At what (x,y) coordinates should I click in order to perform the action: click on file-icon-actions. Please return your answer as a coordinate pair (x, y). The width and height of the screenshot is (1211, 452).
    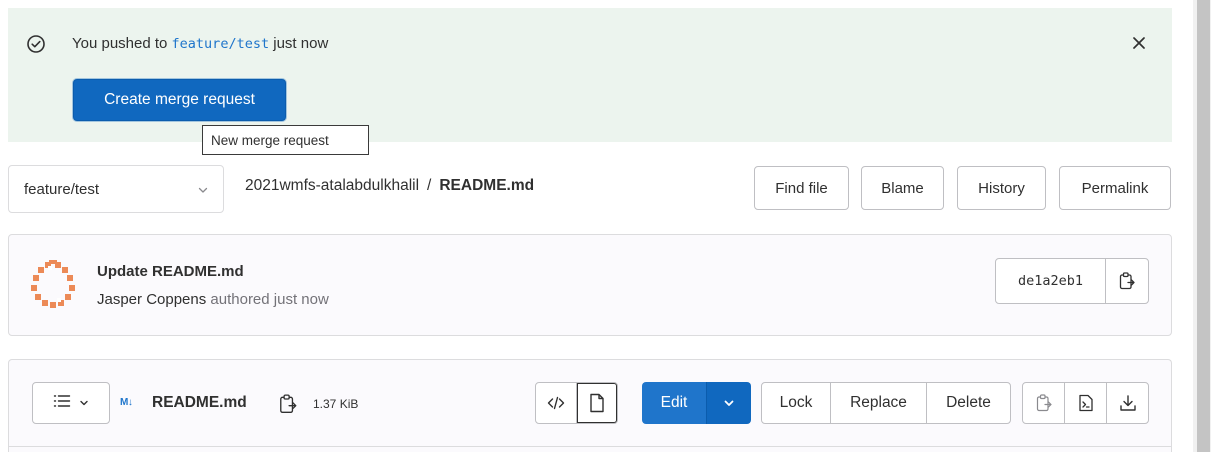
    Looking at the image, I should click on (1085, 403).